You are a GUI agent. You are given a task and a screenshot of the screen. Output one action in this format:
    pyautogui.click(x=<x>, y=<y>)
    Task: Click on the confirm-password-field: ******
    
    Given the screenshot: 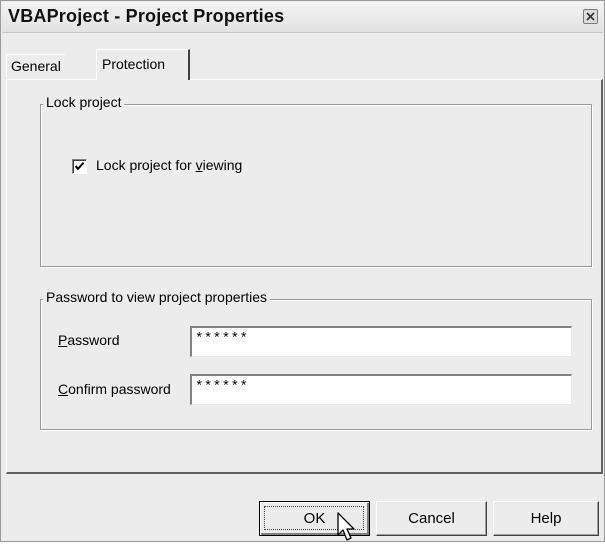 What is the action you would take?
    pyautogui.click(x=381, y=389)
    